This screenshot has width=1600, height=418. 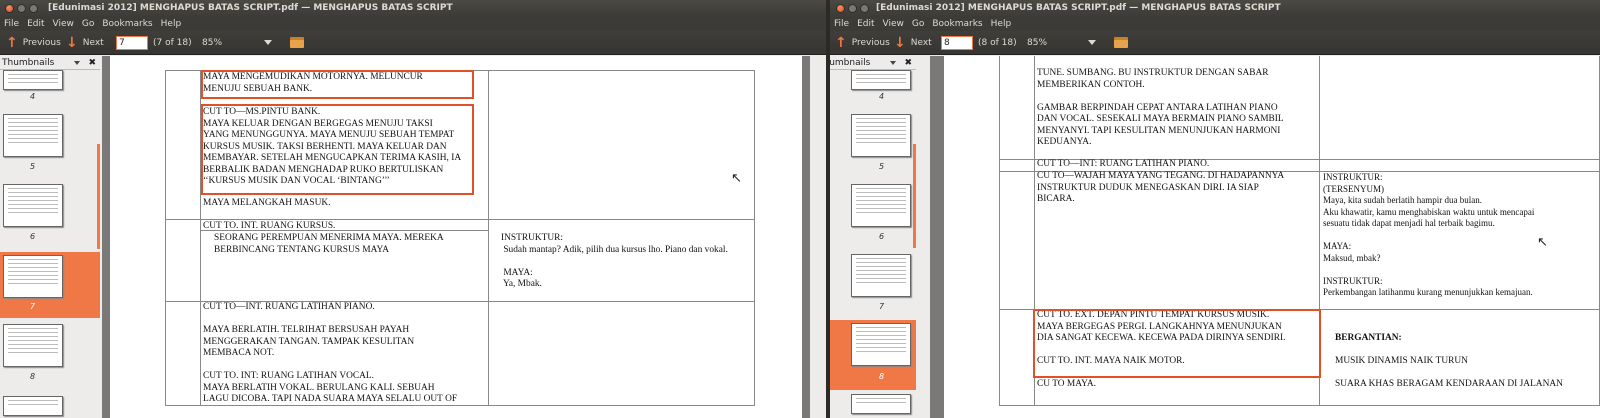 I want to click on script-text-cut-piano: CUT TO—INT: RUANG LATIHAN PIANO., so click(x=1123, y=164).